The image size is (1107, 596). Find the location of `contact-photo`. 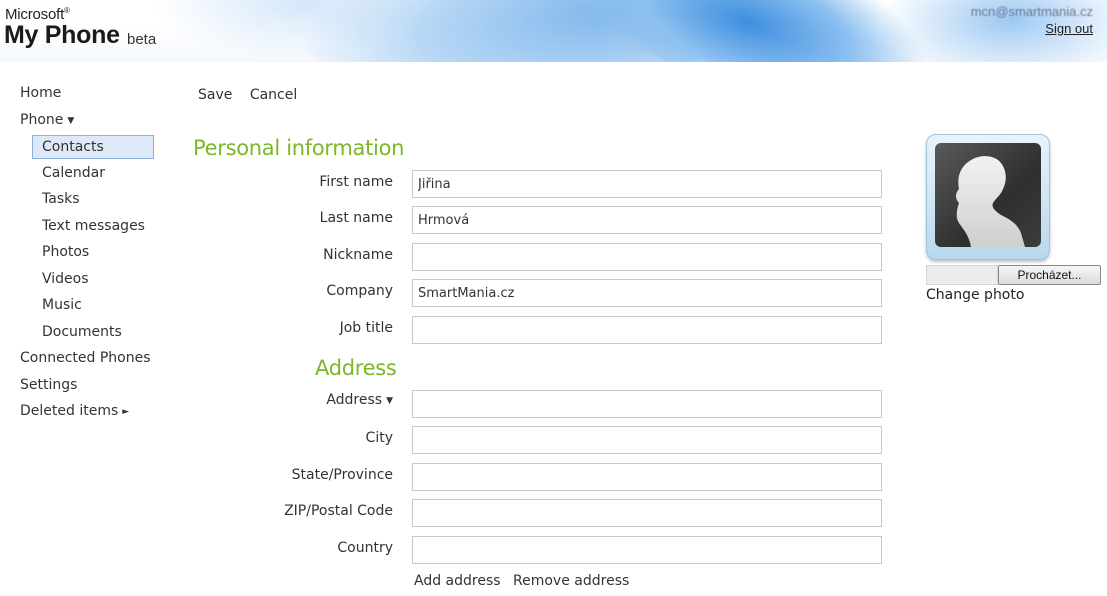

contact-photo is located at coordinates (988, 197).